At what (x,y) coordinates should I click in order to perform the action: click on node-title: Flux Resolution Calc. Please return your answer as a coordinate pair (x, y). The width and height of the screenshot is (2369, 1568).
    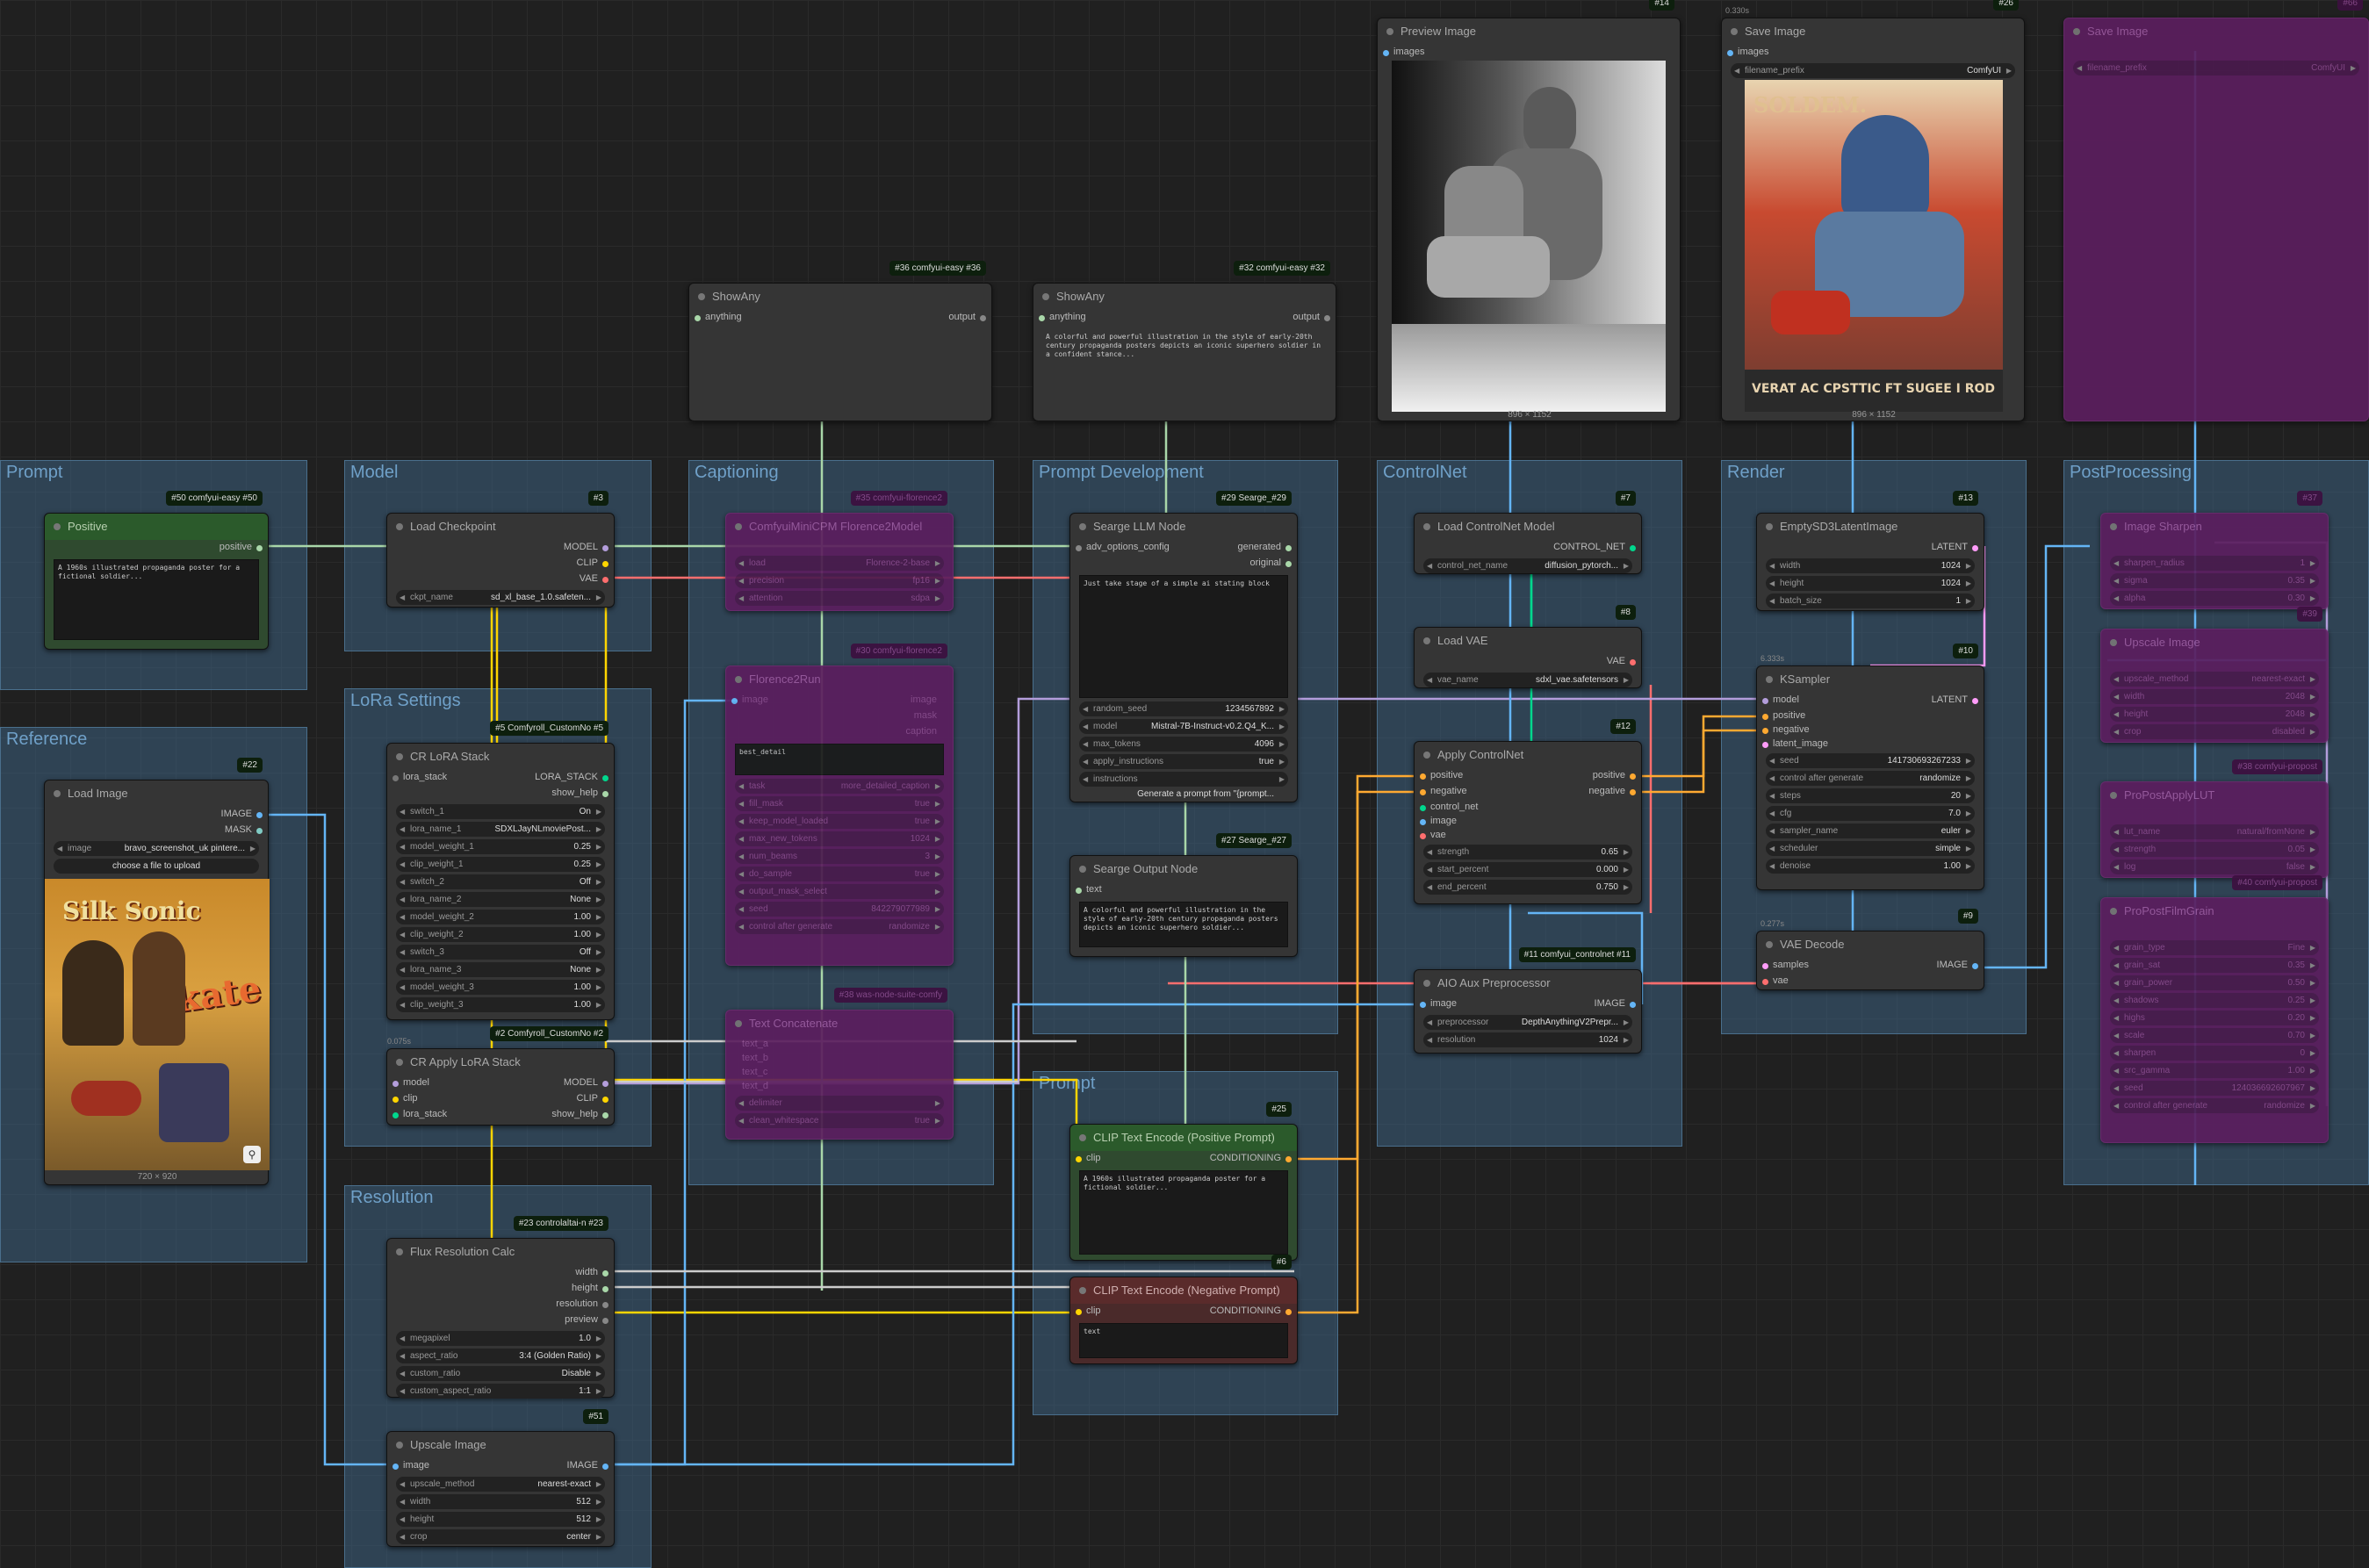
    Looking at the image, I should click on (500, 1252).